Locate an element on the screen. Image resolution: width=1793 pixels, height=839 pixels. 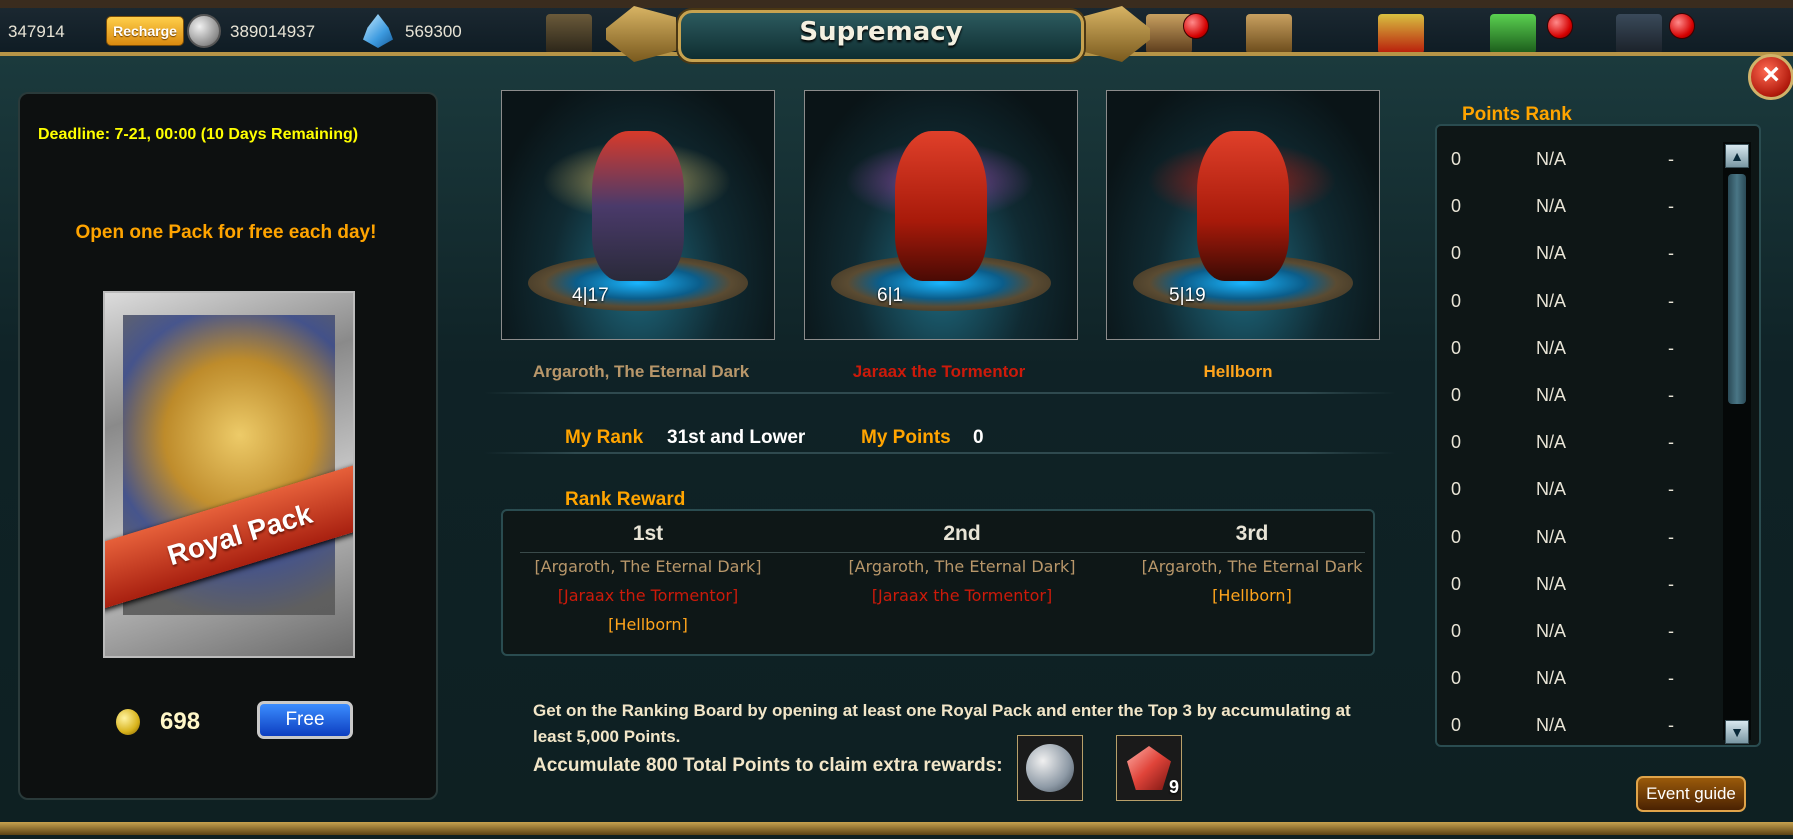
gem-menu-icon is located at coordinates (1513, 34).